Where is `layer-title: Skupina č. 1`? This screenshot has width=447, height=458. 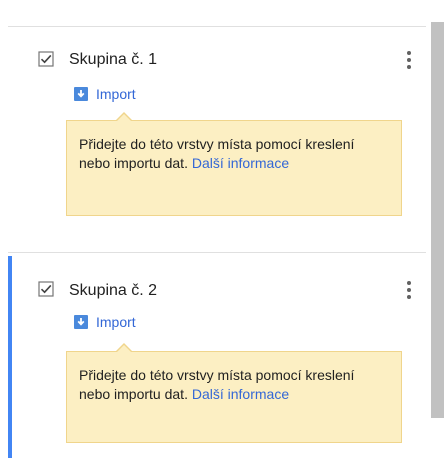
layer-title: Skupina č. 1 is located at coordinates (113, 60).